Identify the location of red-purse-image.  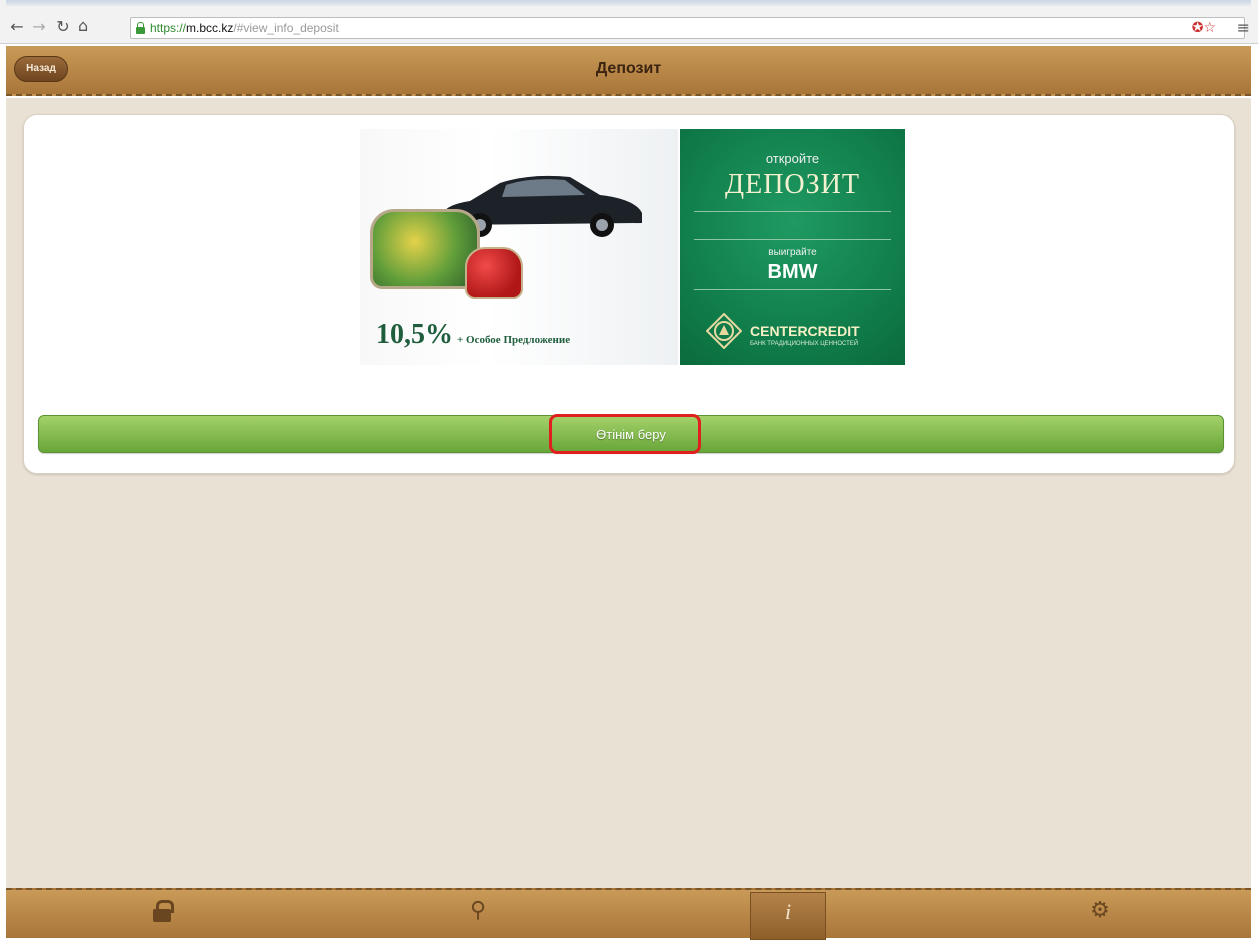
(494, 273).